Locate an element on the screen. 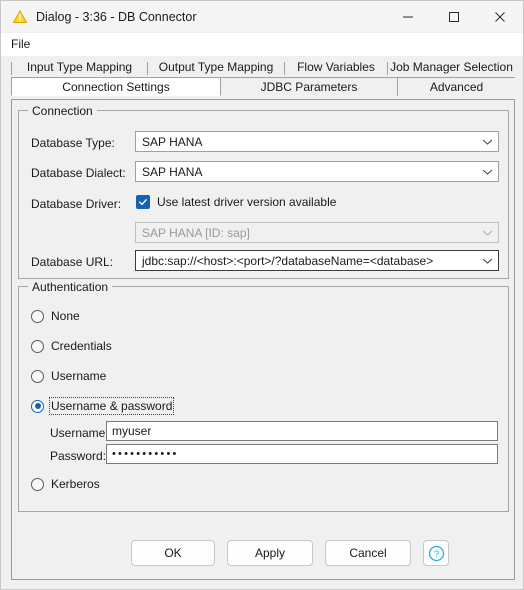  title-bar: Dialog - 3:36 - DB Connector is located at coordinates (262, 17).